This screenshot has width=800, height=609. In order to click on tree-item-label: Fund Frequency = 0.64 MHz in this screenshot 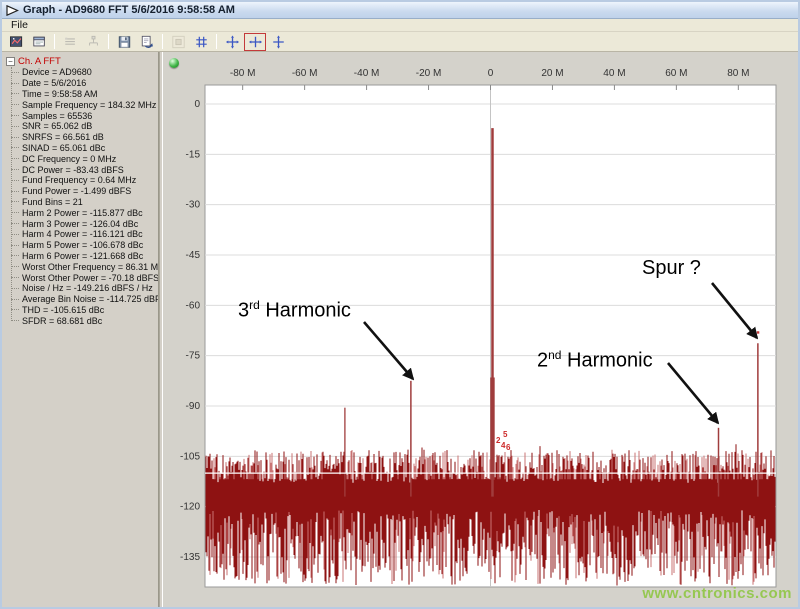, I will do `click(79, 180)`.